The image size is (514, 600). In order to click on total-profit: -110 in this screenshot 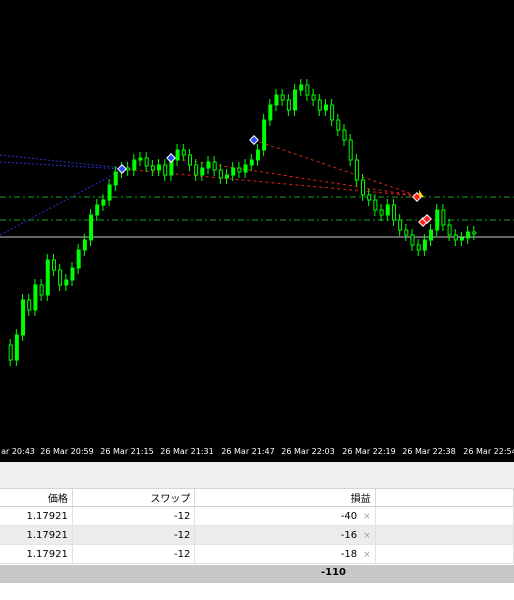, I will do `click(333, 572)`.